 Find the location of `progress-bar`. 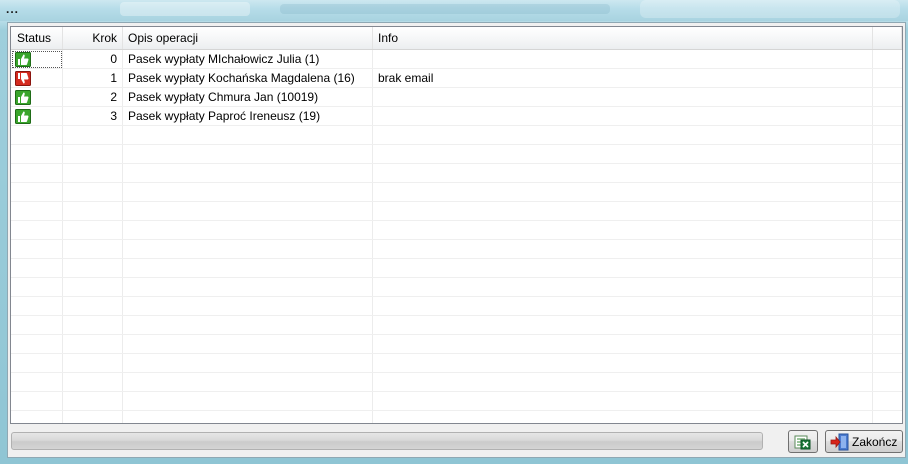

progress-bar is located at coordinates (387, 441).